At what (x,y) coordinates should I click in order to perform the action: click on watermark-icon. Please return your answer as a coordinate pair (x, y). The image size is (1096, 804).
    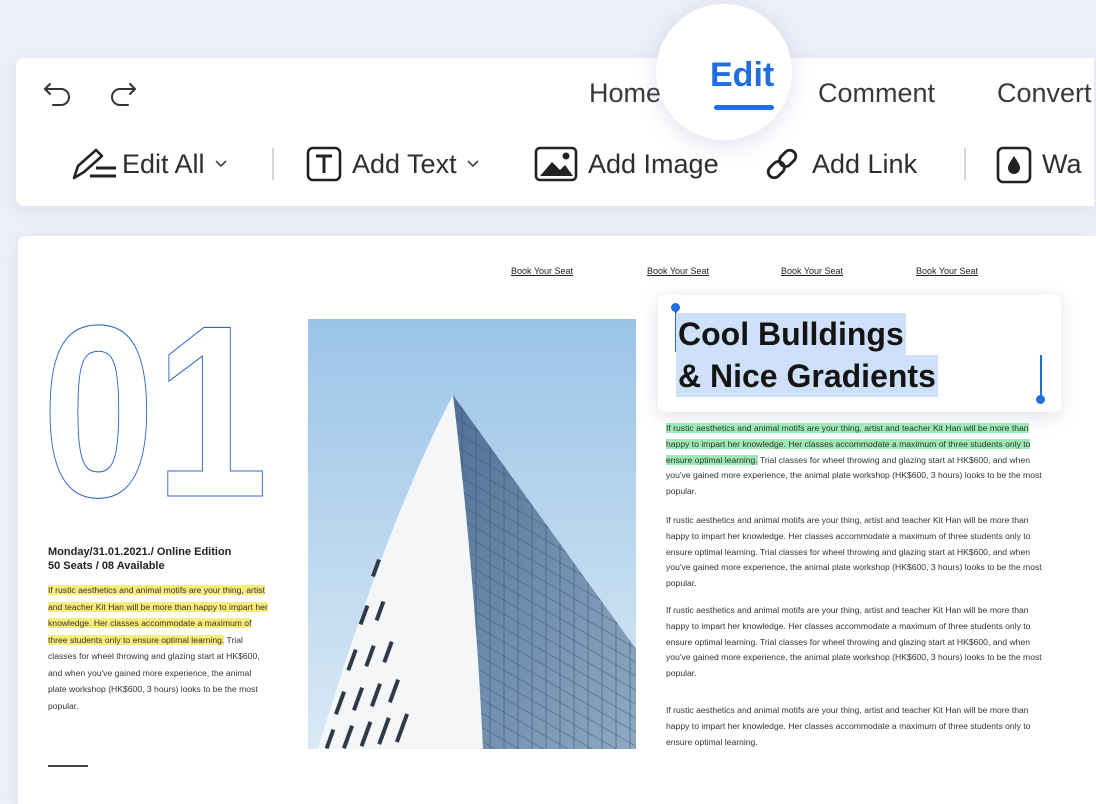
    Looking at the image, I should click on (1014, 165).